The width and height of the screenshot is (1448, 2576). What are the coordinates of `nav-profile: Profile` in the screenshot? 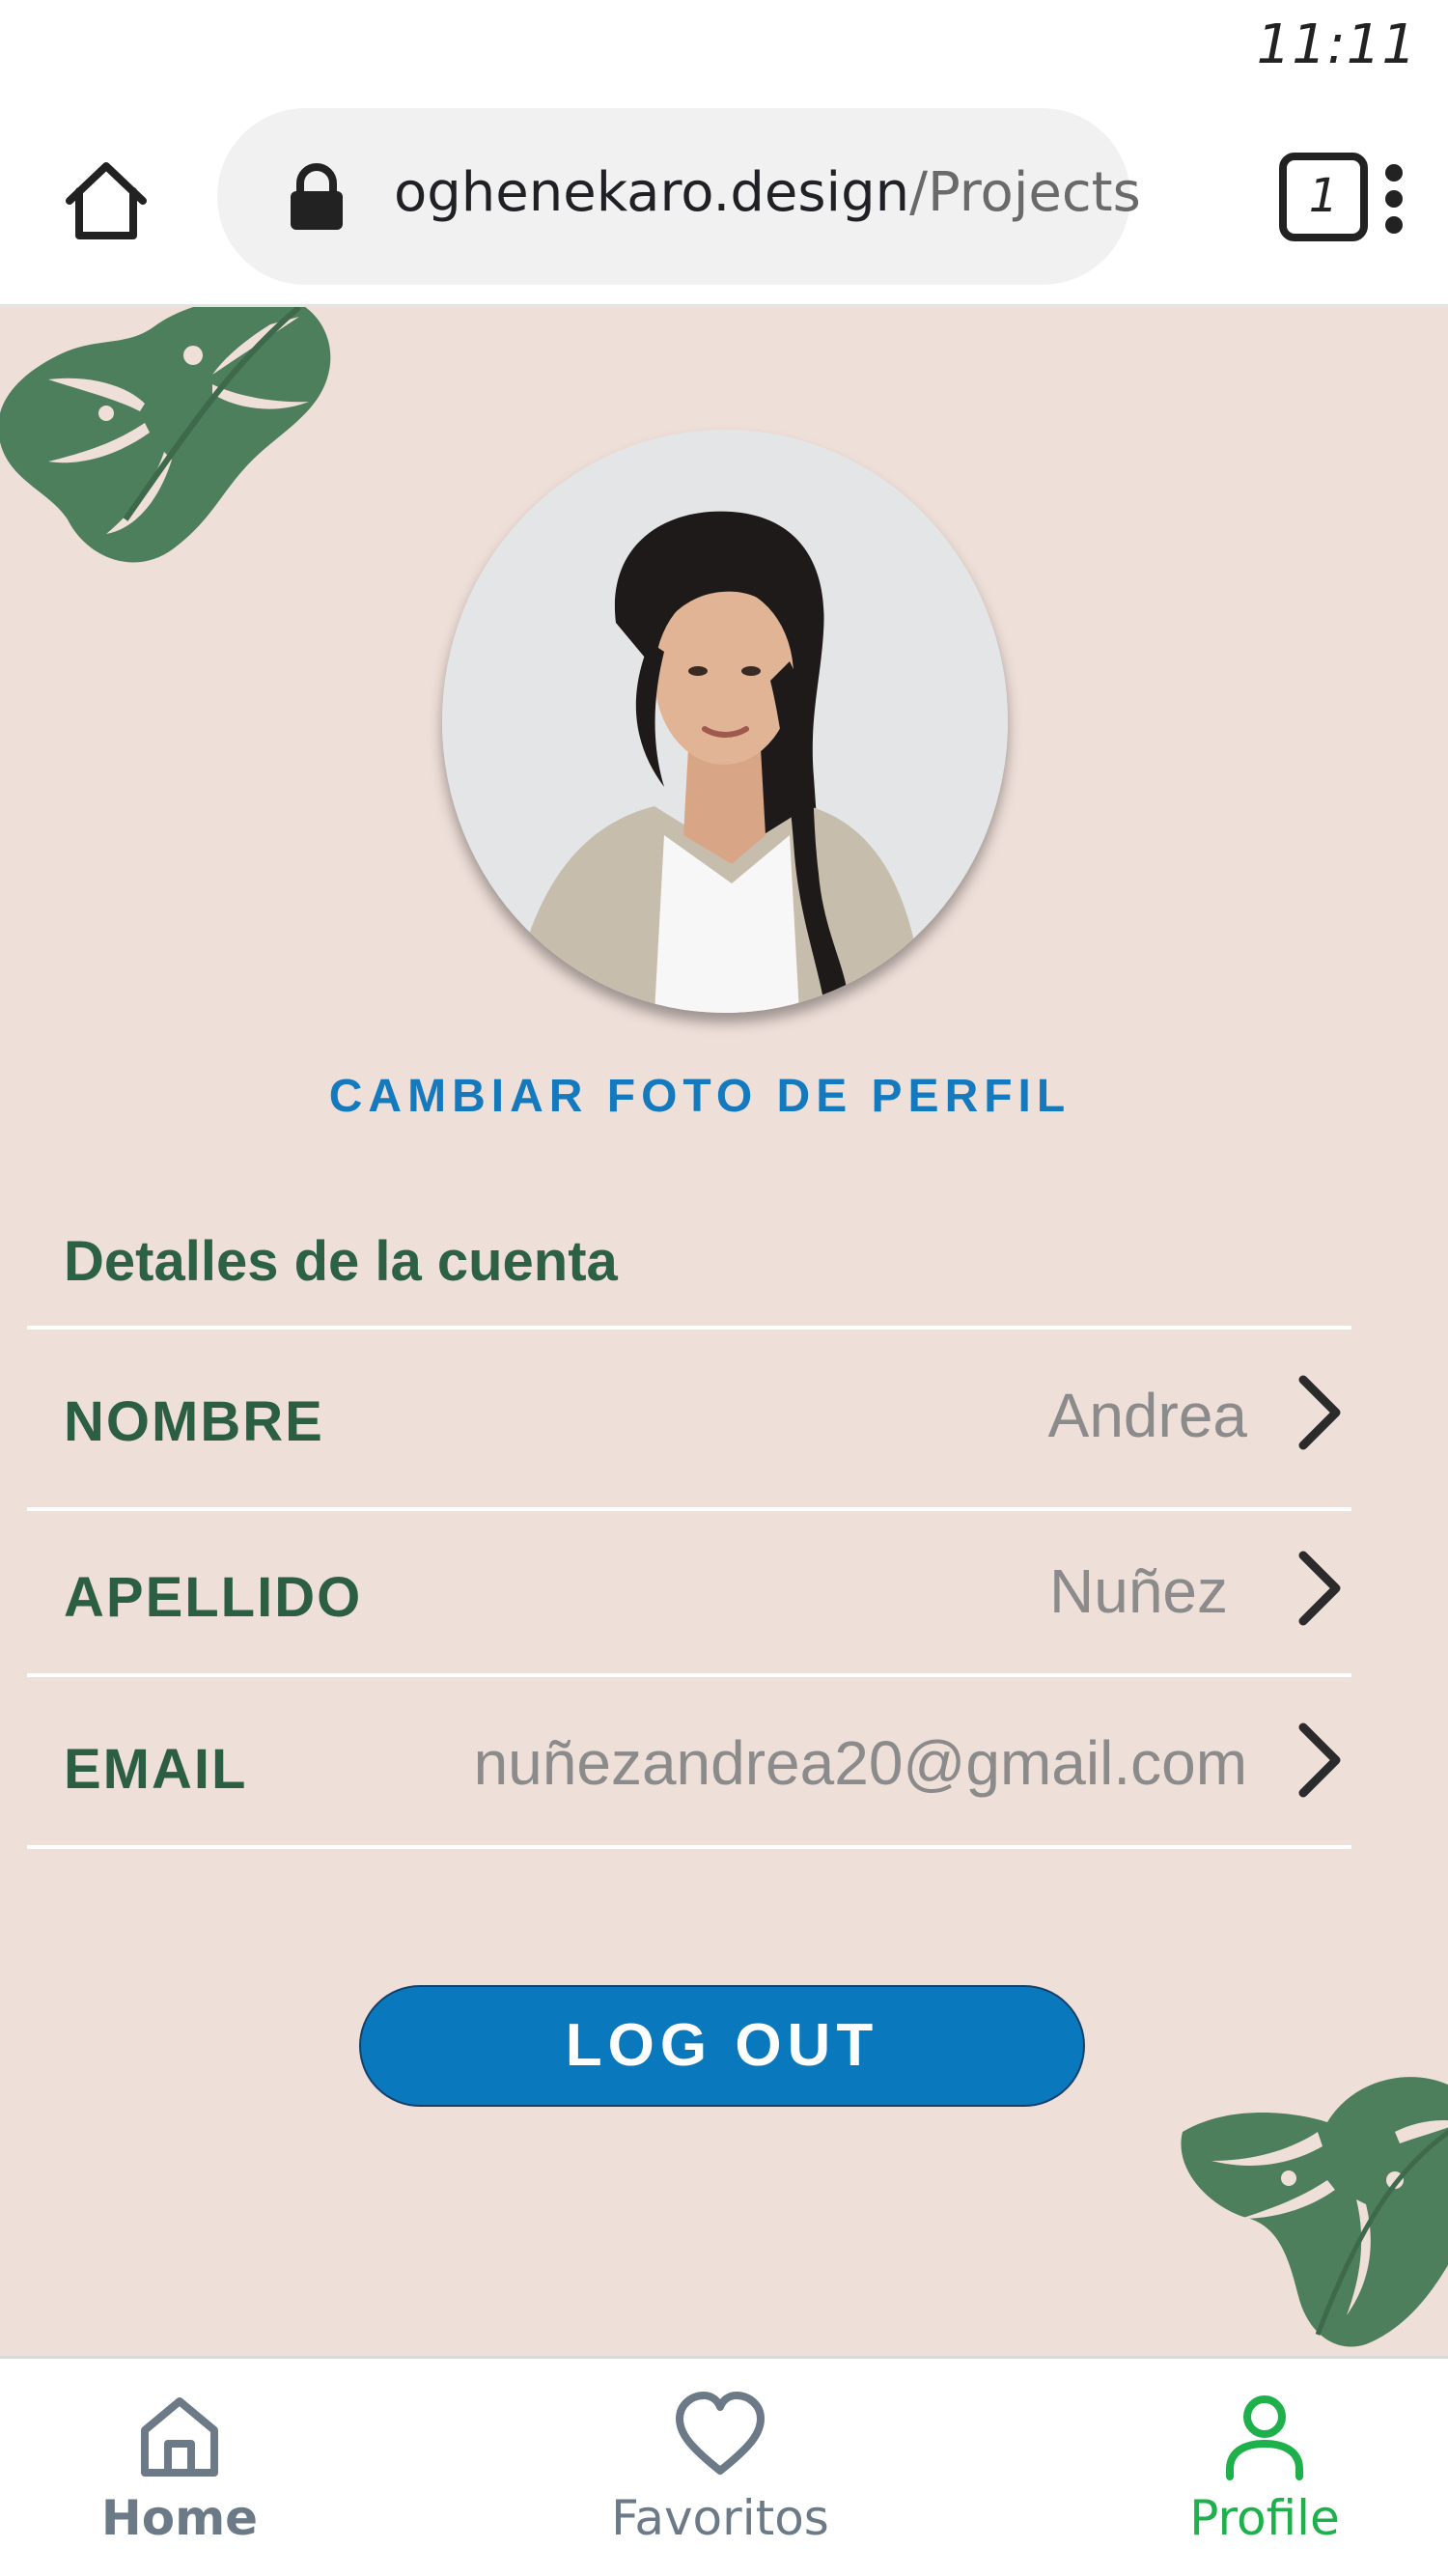 It's located at (1264, 2480).